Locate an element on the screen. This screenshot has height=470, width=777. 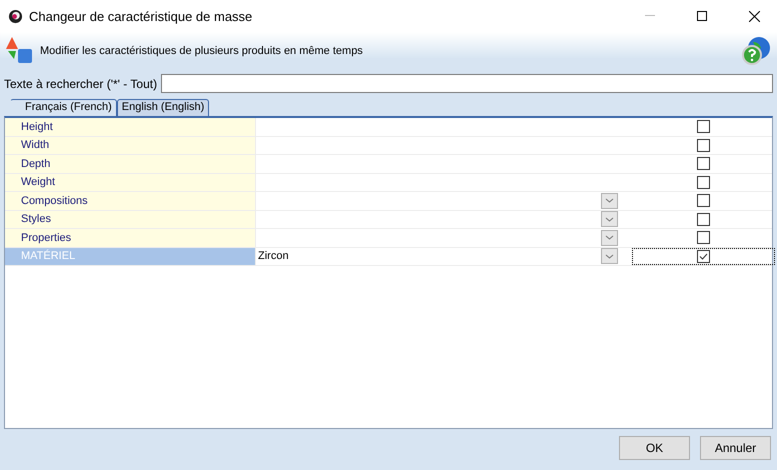
minimize-icon is located at coordinates (650, 16).